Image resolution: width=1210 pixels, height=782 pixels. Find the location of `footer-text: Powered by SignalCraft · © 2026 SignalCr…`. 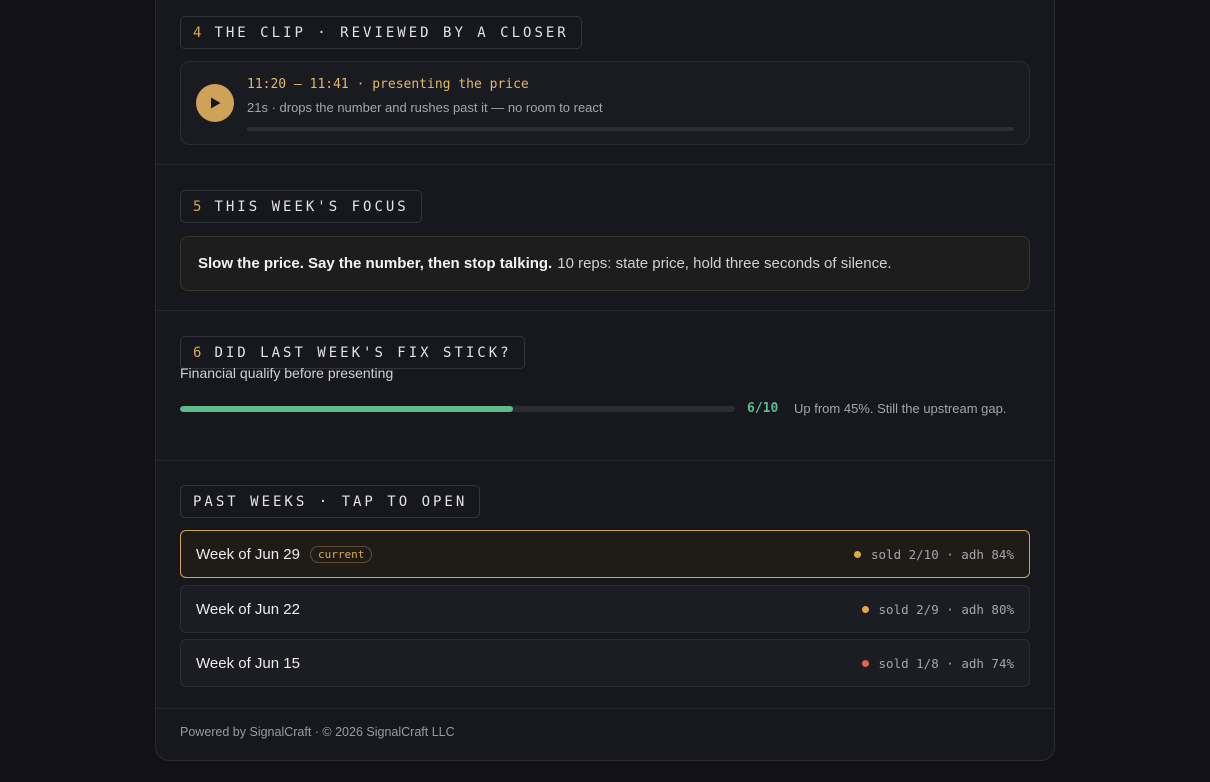

footer-text: Powered by SignalCraft · © 2026 SignalCr… is located at coordinates (317, 732).